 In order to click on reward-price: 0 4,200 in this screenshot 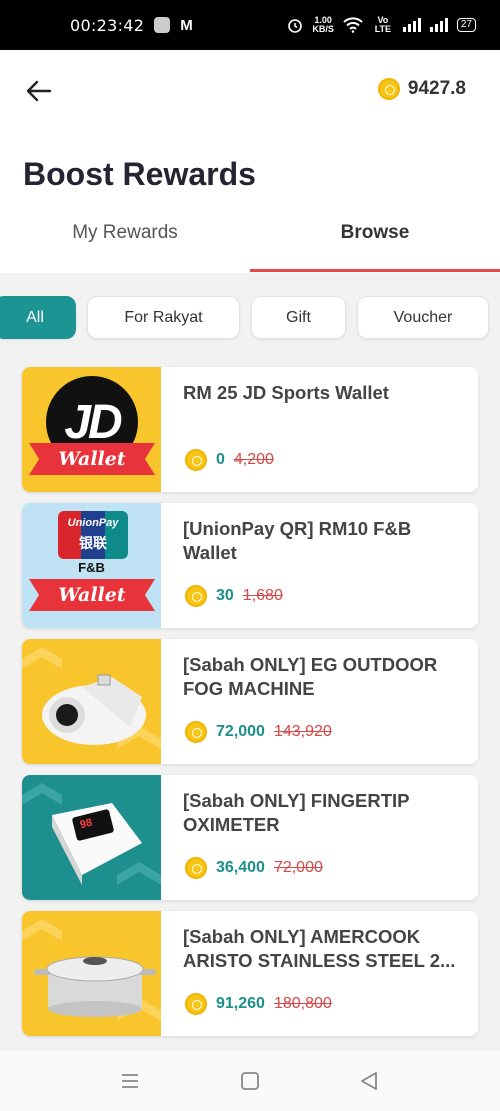, I will do `click(229, 460)`.